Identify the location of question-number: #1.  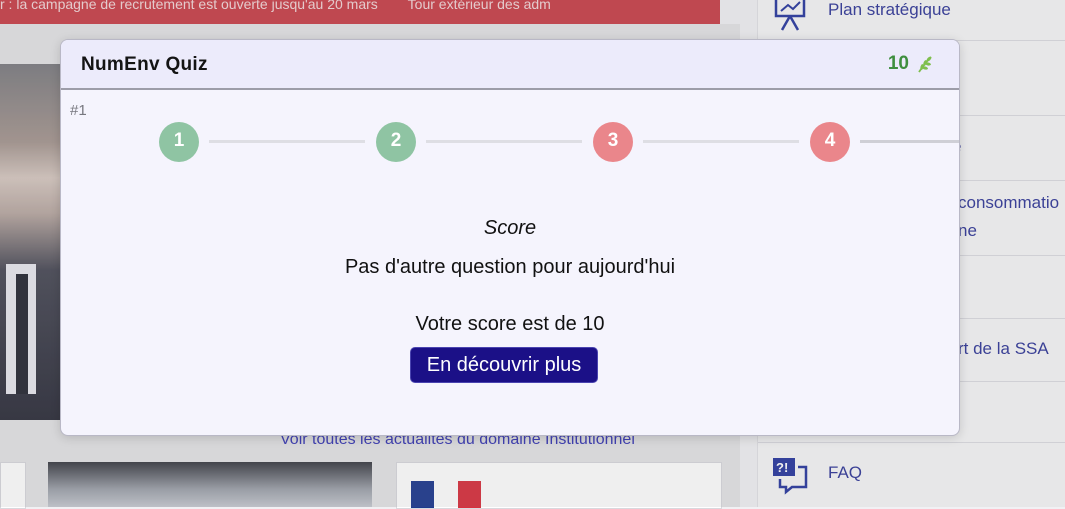
(78, 110).